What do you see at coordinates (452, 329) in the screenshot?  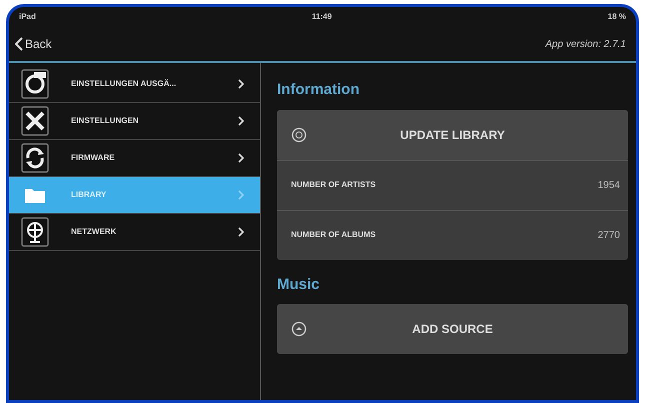 I see `action-button: ADD SOURCE` at bounding box center [452, 329].